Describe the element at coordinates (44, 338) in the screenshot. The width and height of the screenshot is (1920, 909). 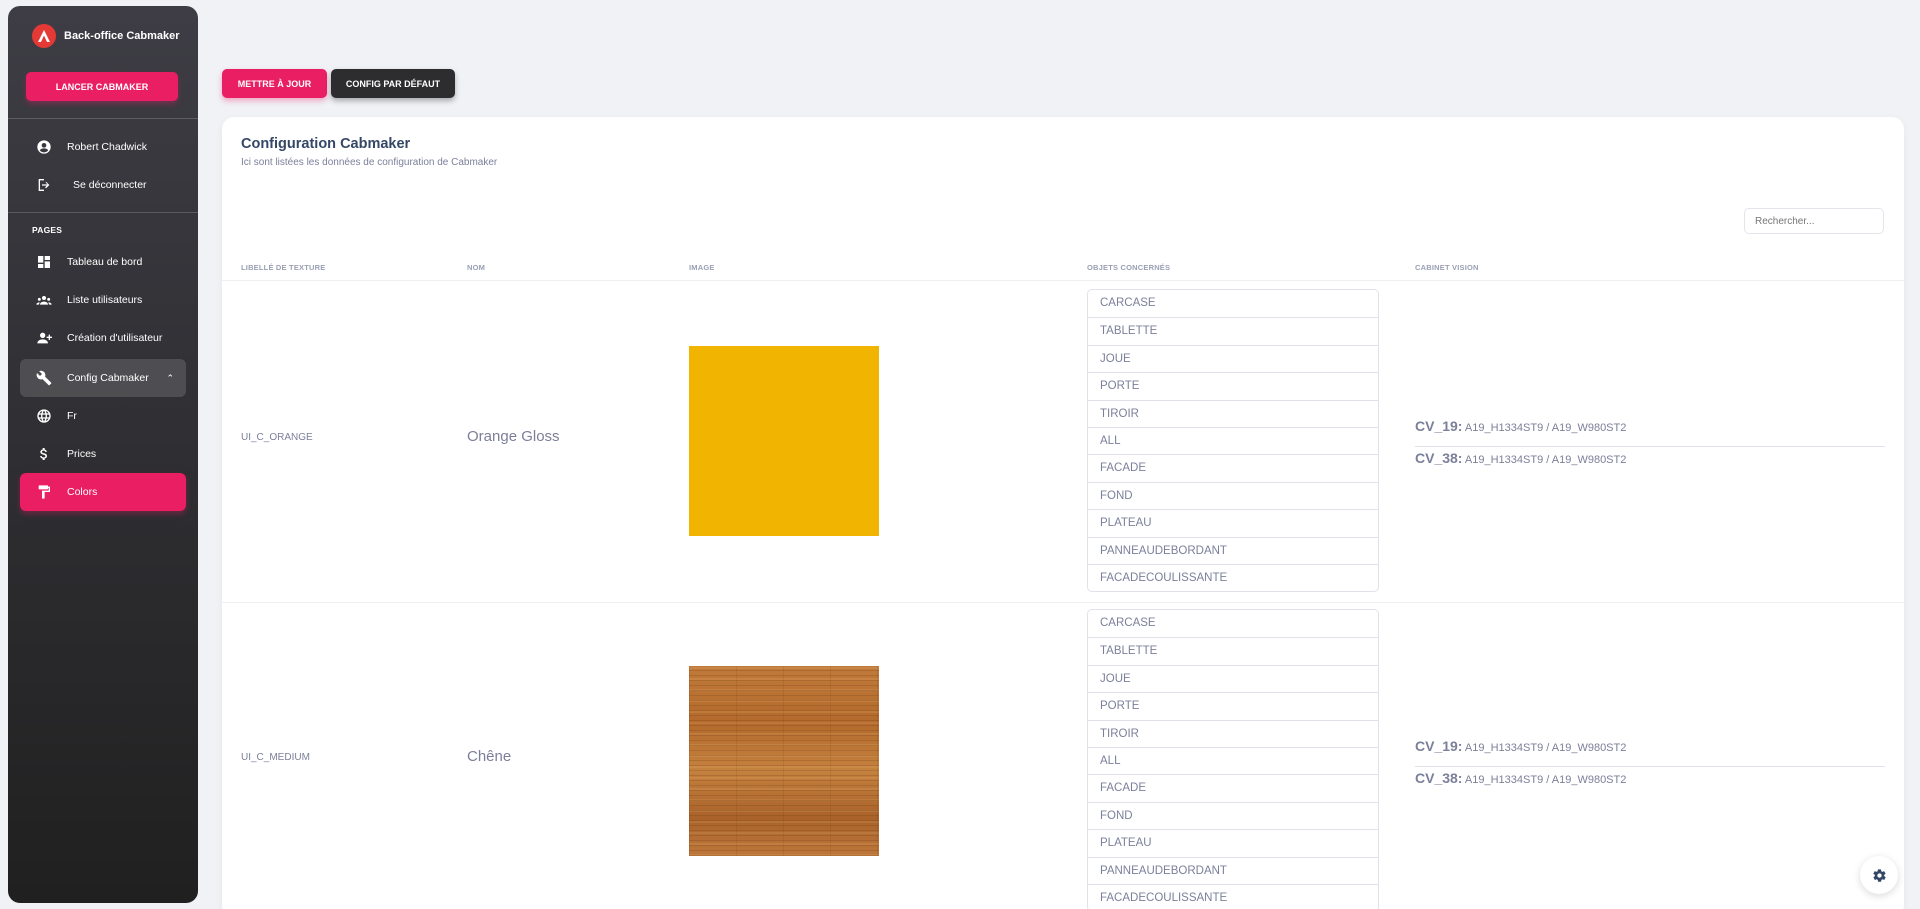
I see `person-add-icon` at that location.